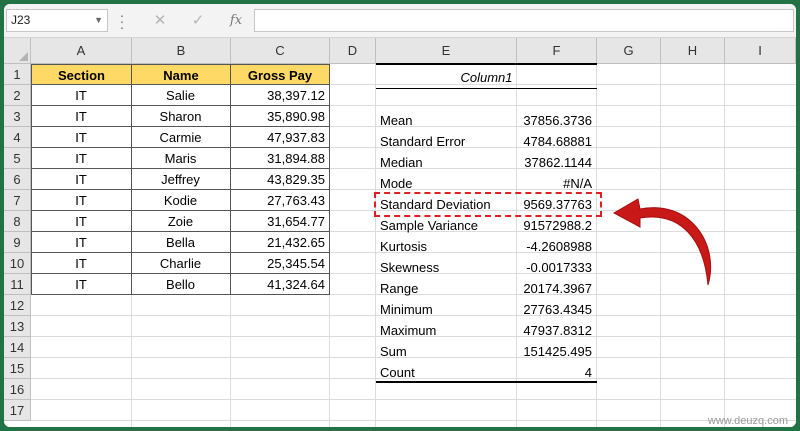 The image size is (800, 431). Describe the element at coordinates (446, 288) in the screenshot. I see `stats-label: Range` at that location.